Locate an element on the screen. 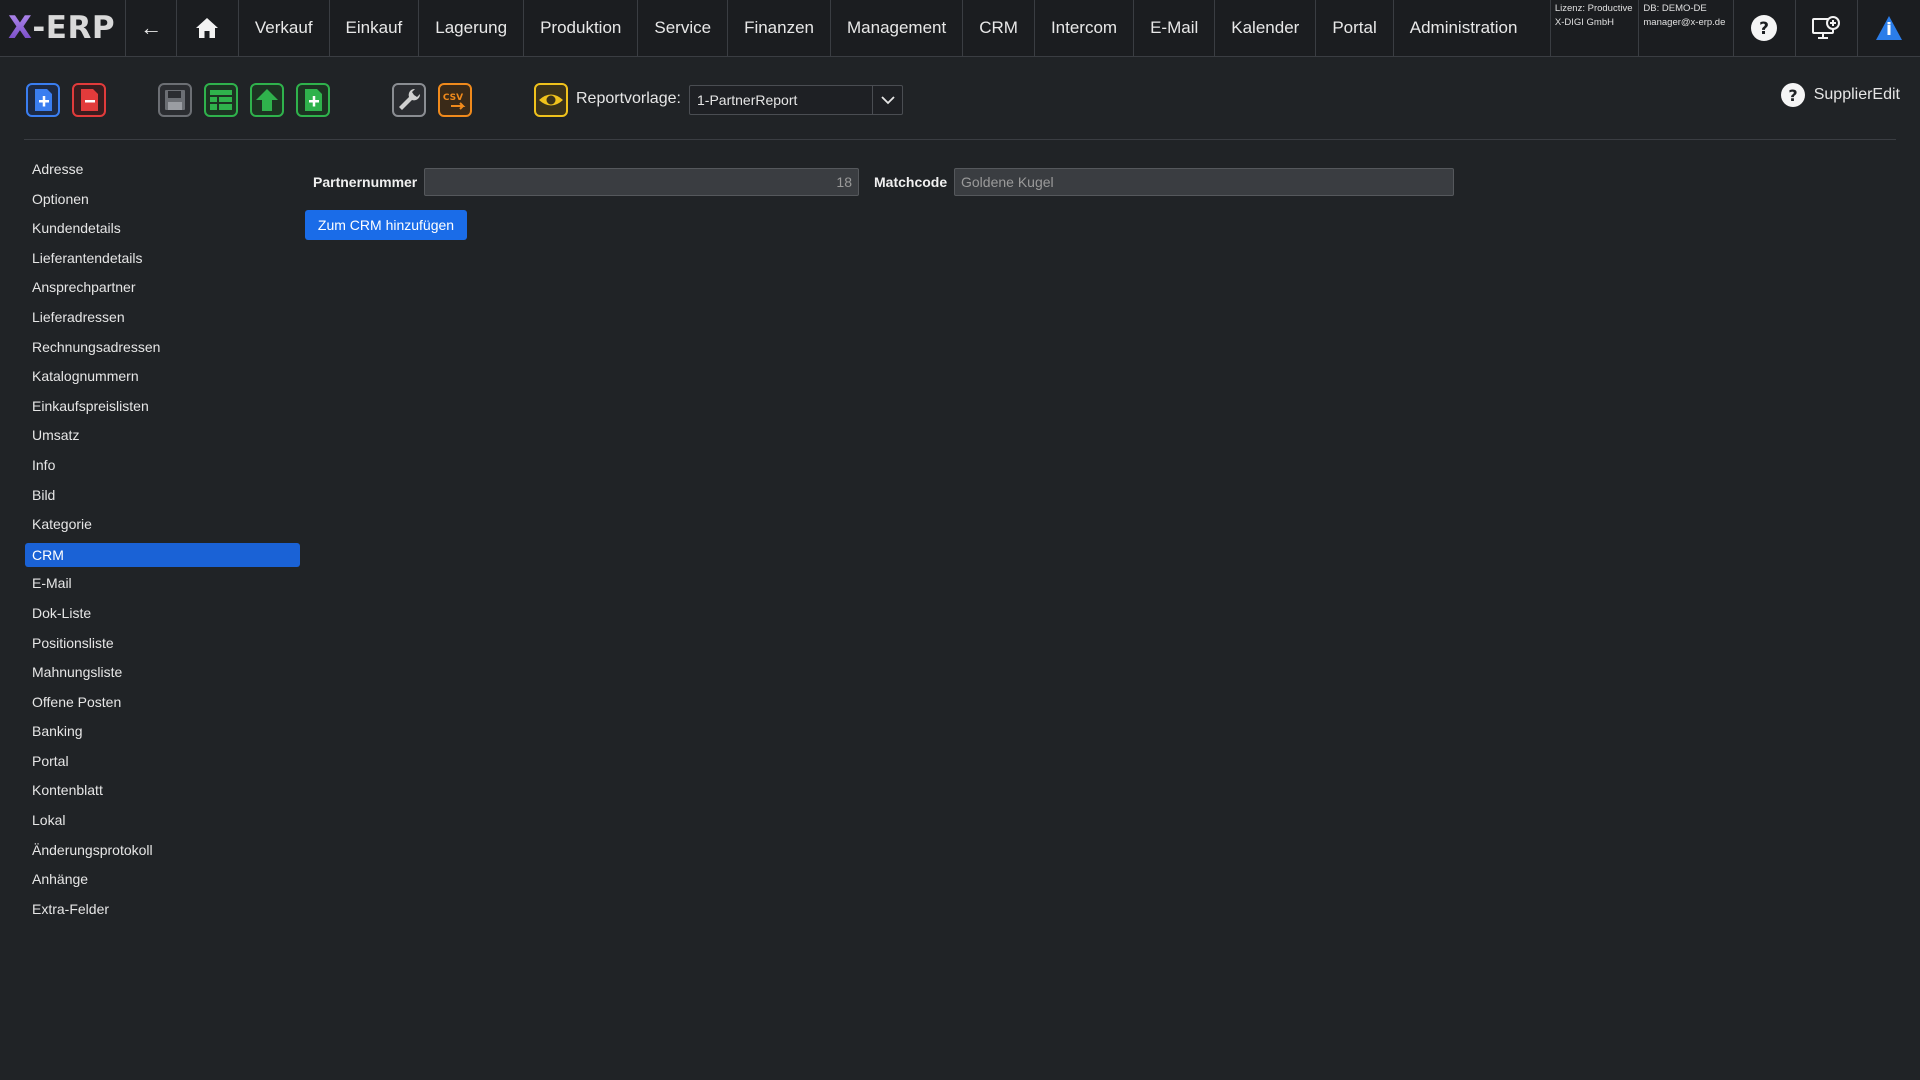 The width and height of the screenshot is (1920, 1080). app-logo: X -ERP is located at coordinates (63, 28).